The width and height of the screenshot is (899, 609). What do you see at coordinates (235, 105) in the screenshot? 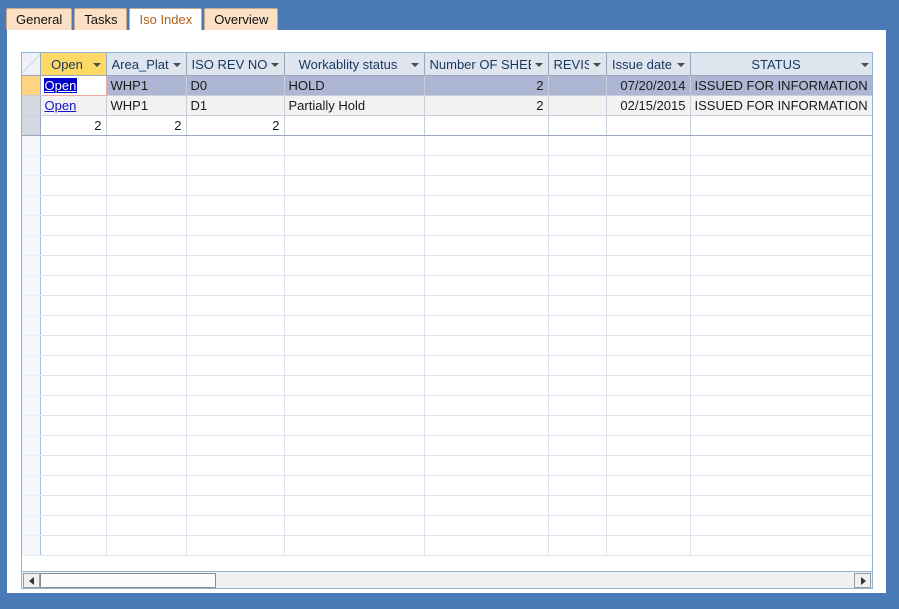
I see `cell-iso-rev-no: D1` at bounding box center [235, 105].